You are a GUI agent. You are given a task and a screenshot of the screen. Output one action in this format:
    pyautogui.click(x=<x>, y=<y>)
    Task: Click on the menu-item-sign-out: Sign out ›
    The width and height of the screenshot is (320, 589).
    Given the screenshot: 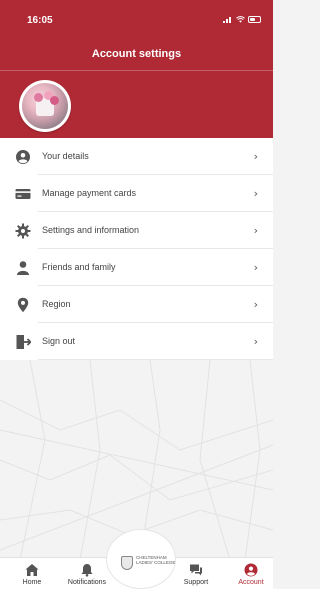 What is the action you would take?
    pyautogui.click(x=136, y=341)
    